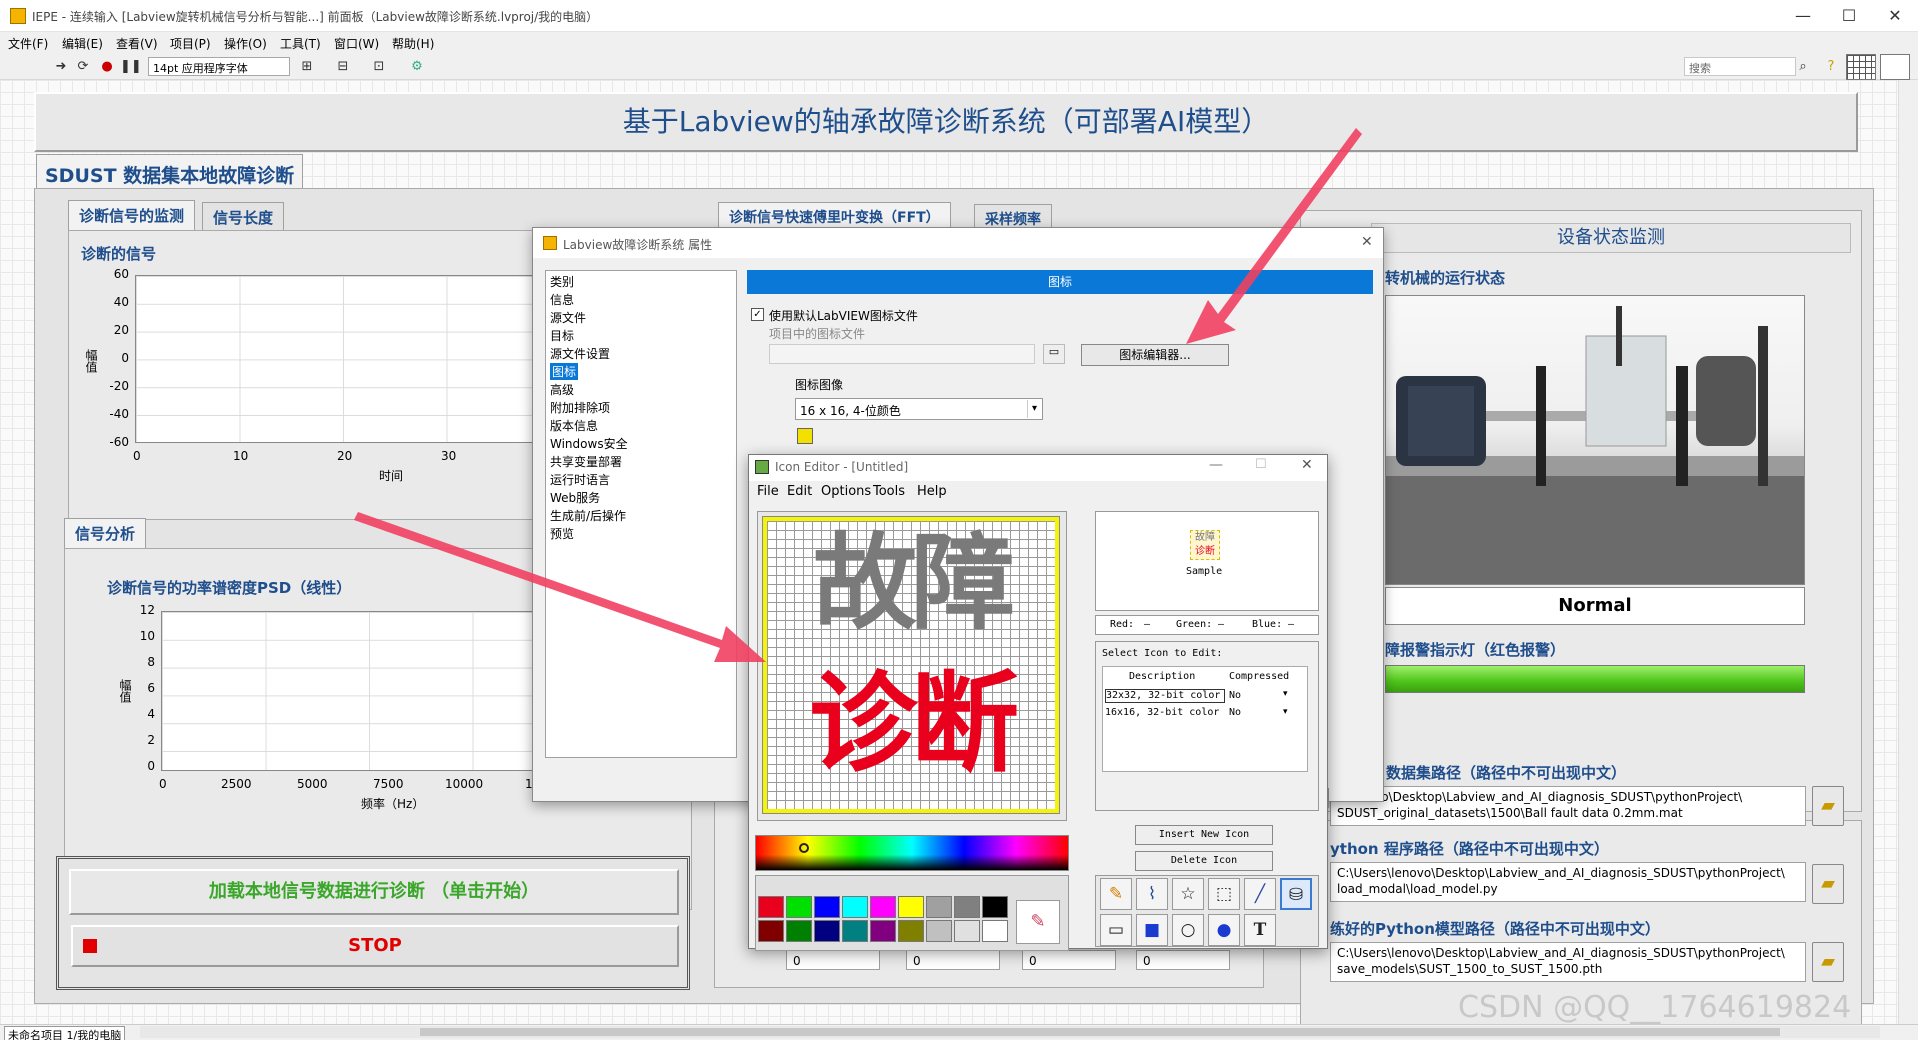 The width and height of the screenshot is (1918, 1040). I want to click on menu-file: File, so click(768, 491).